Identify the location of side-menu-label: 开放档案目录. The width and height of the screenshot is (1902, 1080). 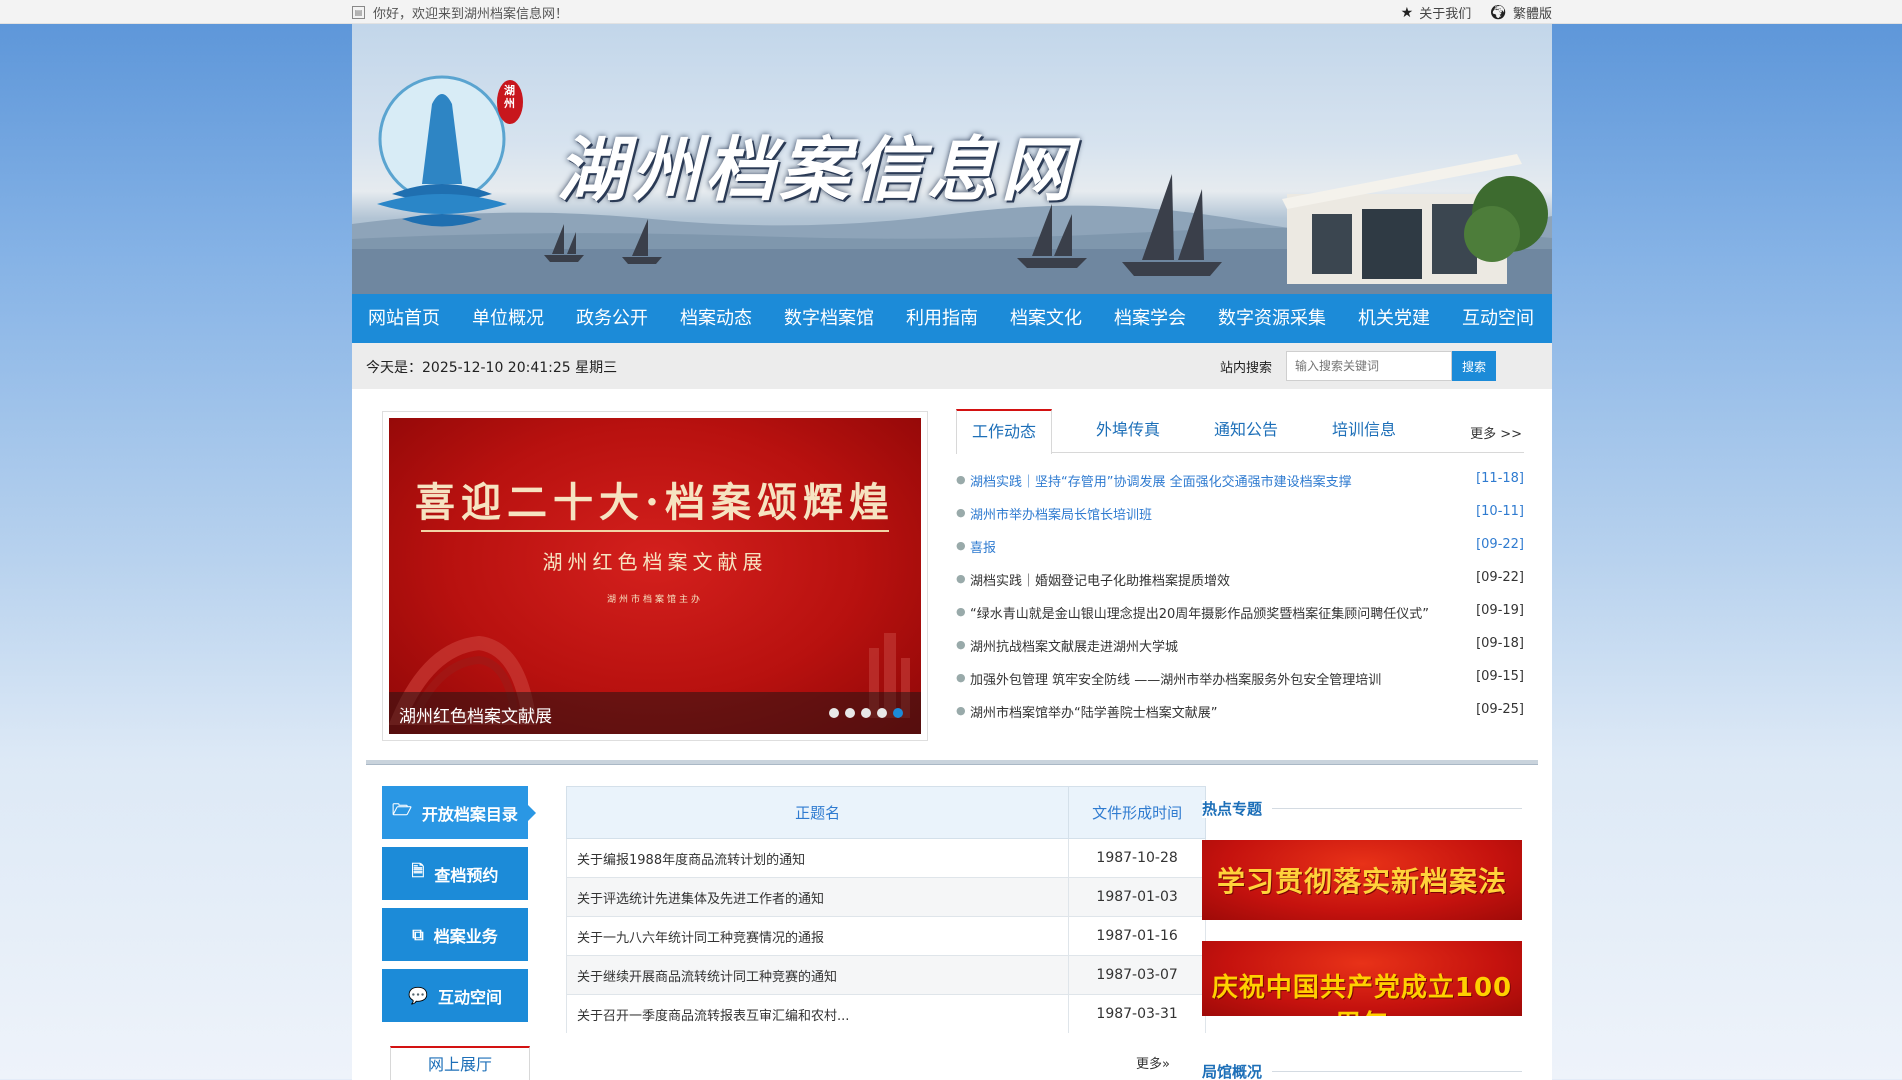
(469, 814).